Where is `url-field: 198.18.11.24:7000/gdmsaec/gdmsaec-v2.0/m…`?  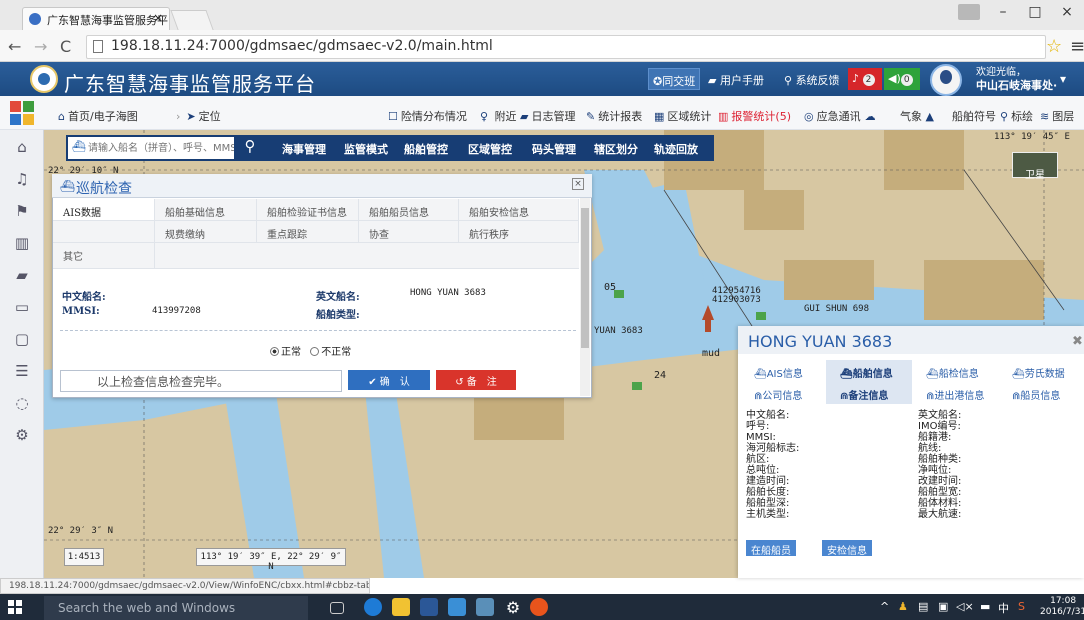 url-field: 198.18.11.24:7000/gdmsaec/gdmsaec-v2.0/m… is located at coordinates (566, 47).